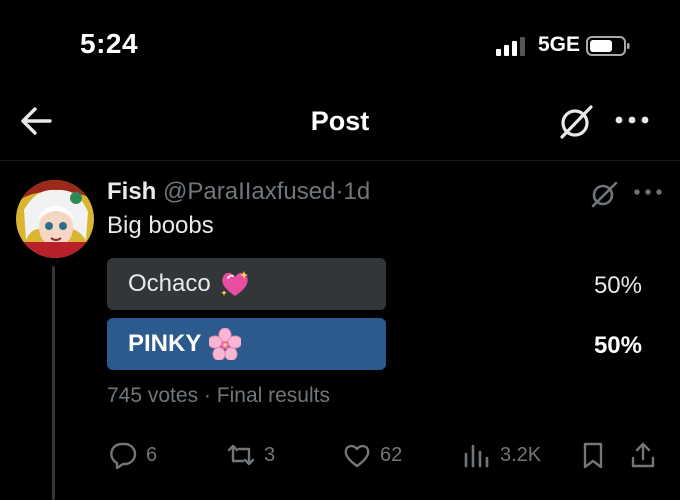  Describe the element at coordinates (53, 383) in the screenshot. I see `thread-line` at that location.